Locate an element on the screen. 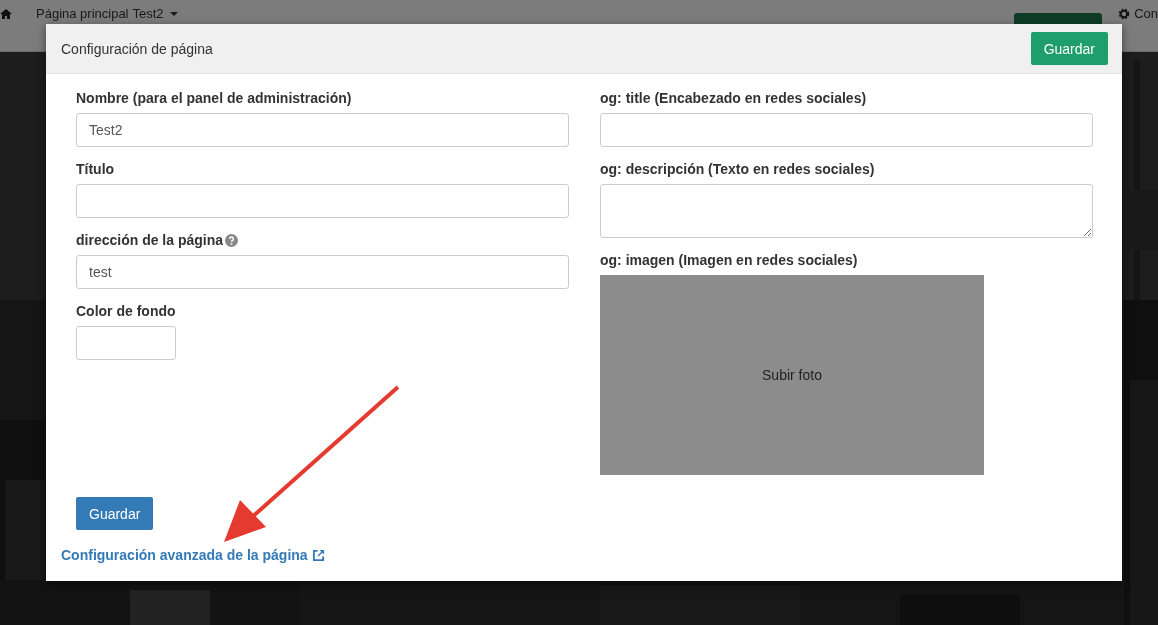 Image resolution: width=1158 pixels, height=625 pixels. field-label: Título is located at coordinates (95, 169).